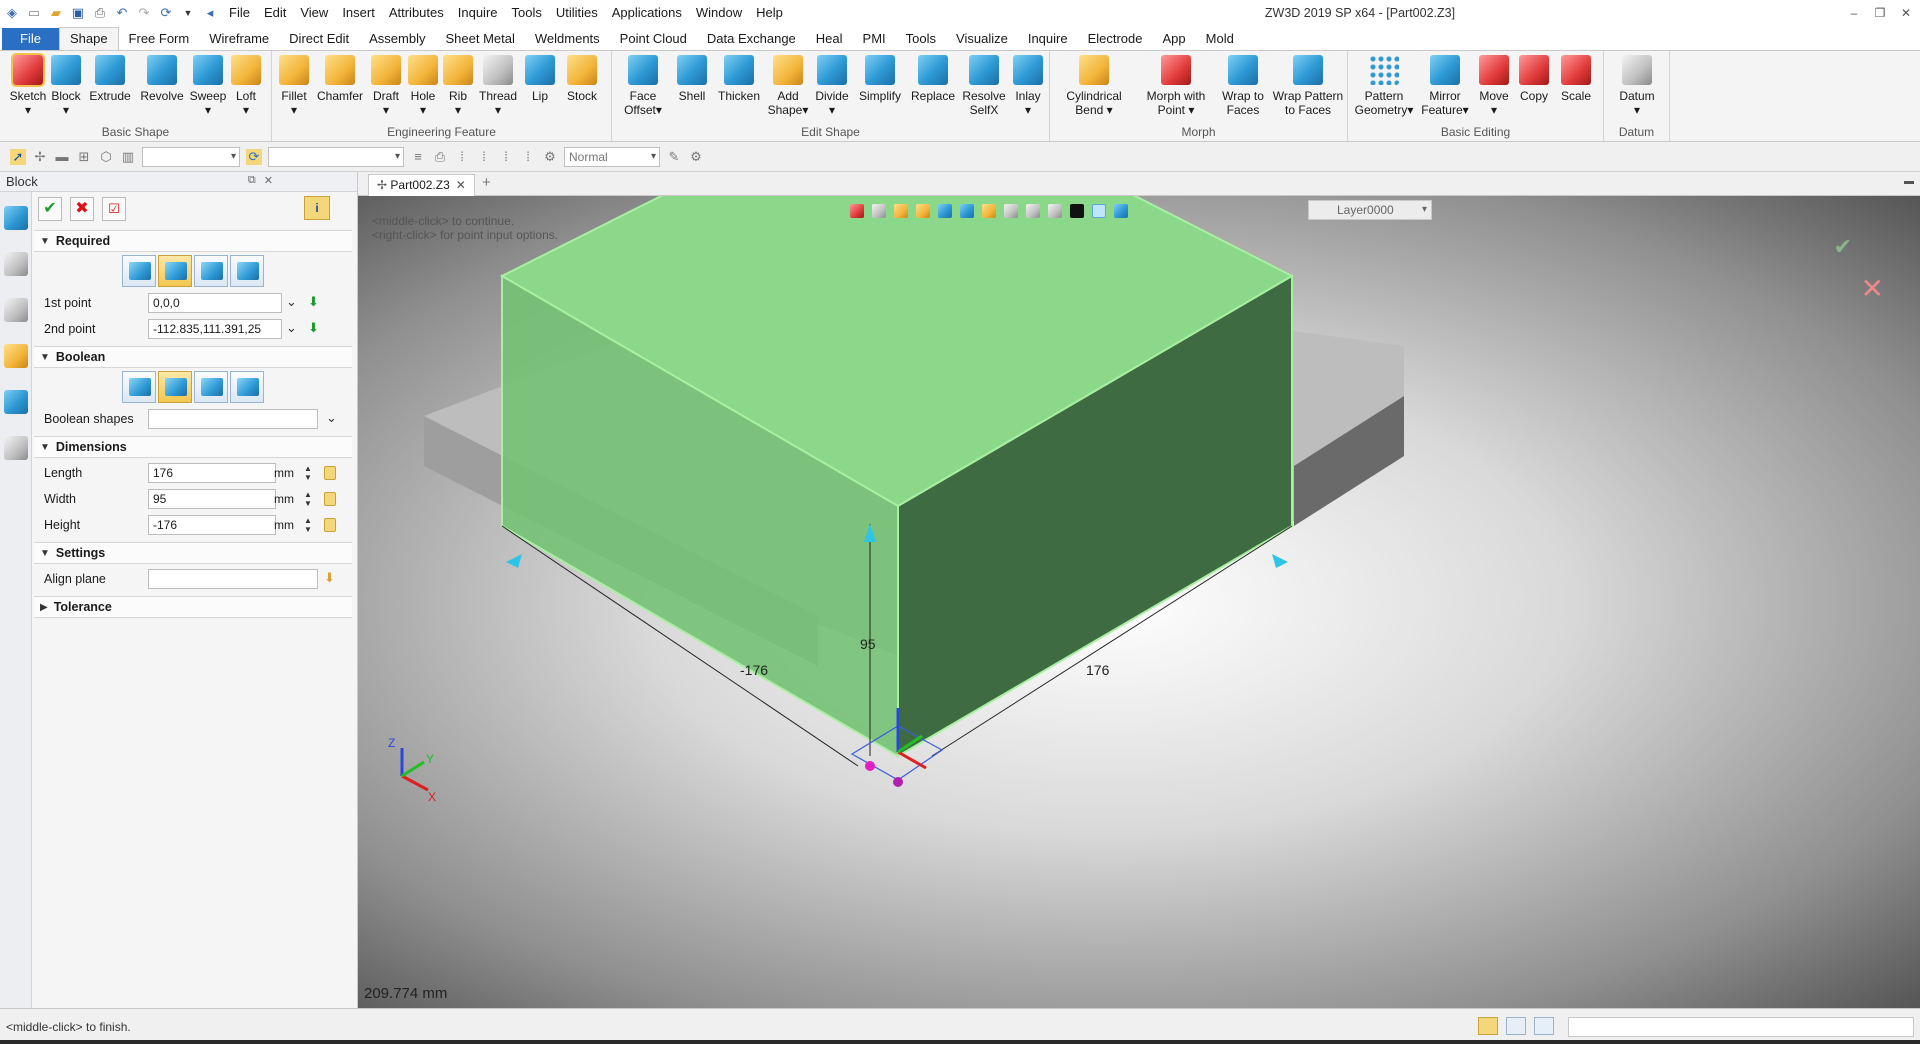 The image size is (1920, 1044). Describe the element at coordinates (247, 271) in the screenshot. I see `block-type-4-button` at that location.